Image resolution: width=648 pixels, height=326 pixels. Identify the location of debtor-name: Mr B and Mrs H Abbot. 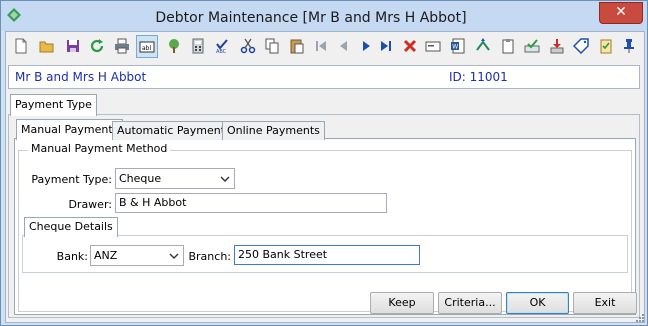
(81, 77).